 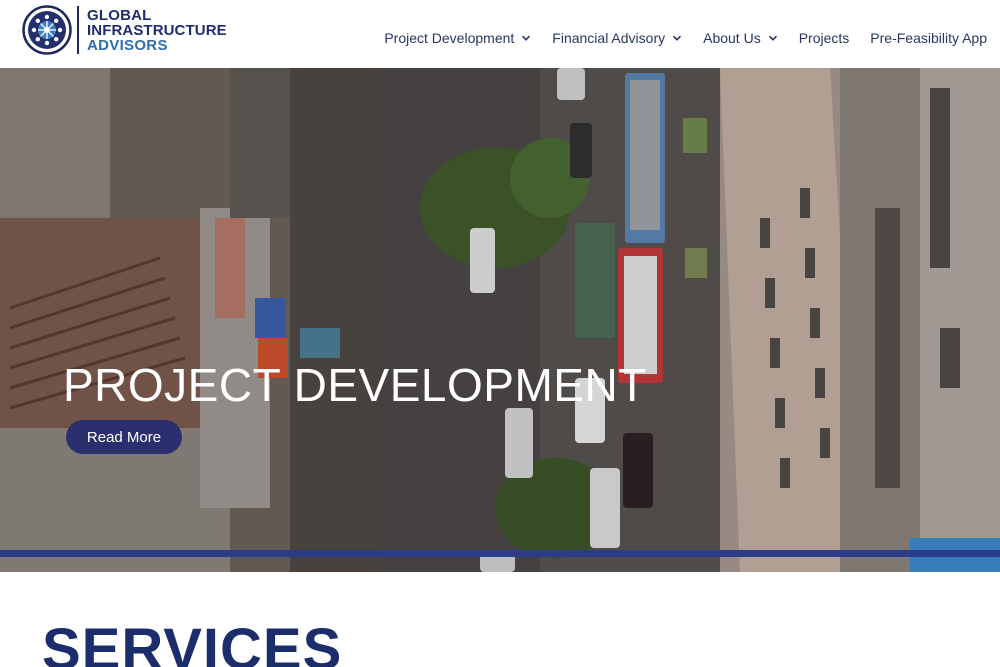 What do you see at coordinates (500, 553) in the screenshot?
I see `hero-accent-strip` at bounding box center [500, 553].